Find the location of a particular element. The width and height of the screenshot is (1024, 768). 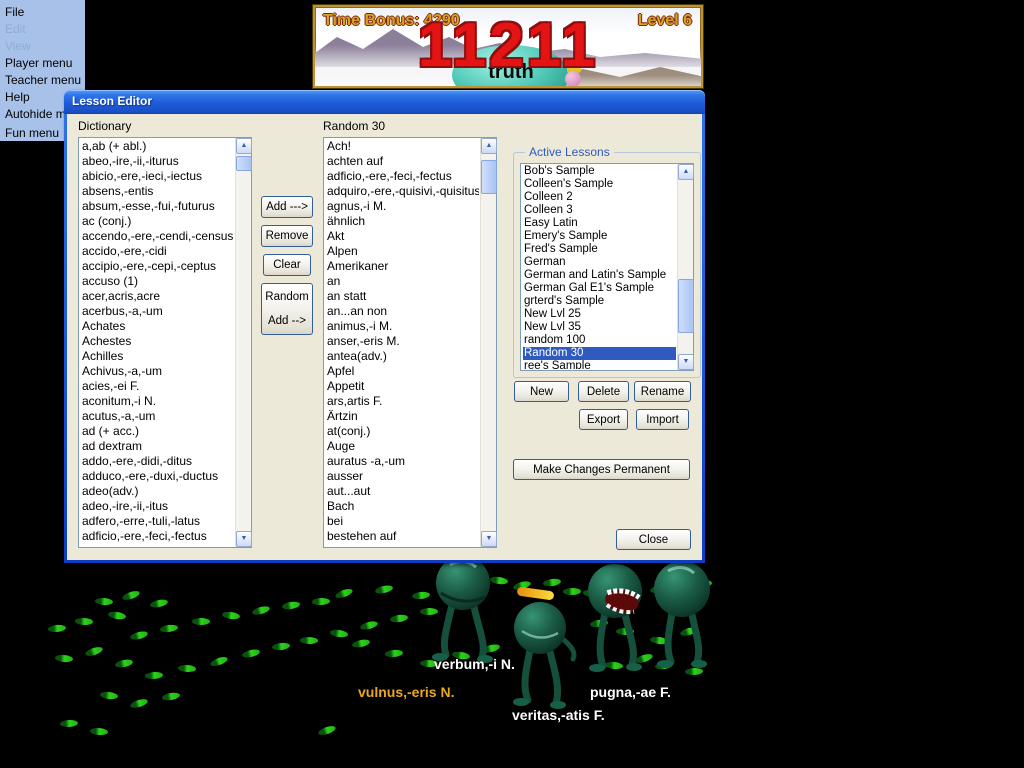

export-button: Export is located at coordinates (603, 419).